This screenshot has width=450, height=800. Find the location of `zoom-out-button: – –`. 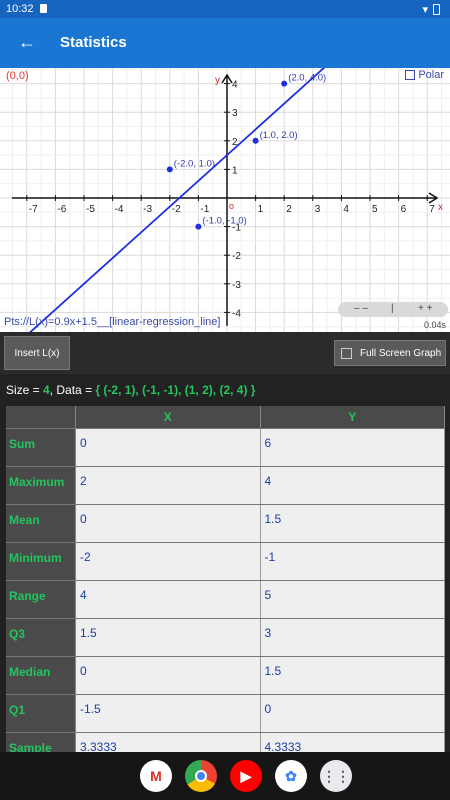

zoom-out-button: – – is located at coordinates (361, 308).